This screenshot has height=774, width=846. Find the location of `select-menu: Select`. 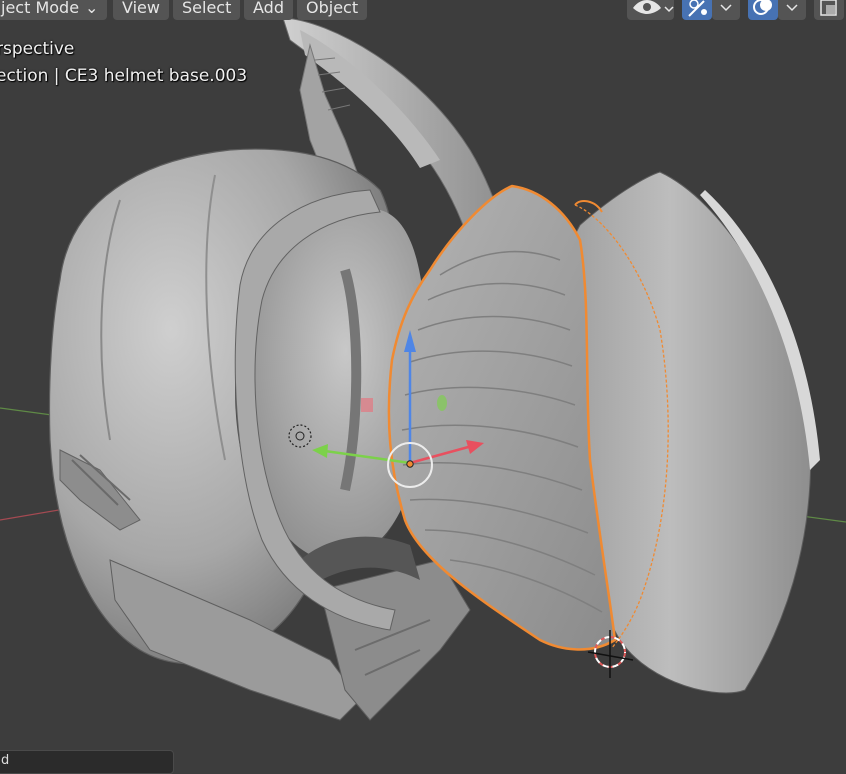

select-menu: Select is located at coordinates (207, 10).